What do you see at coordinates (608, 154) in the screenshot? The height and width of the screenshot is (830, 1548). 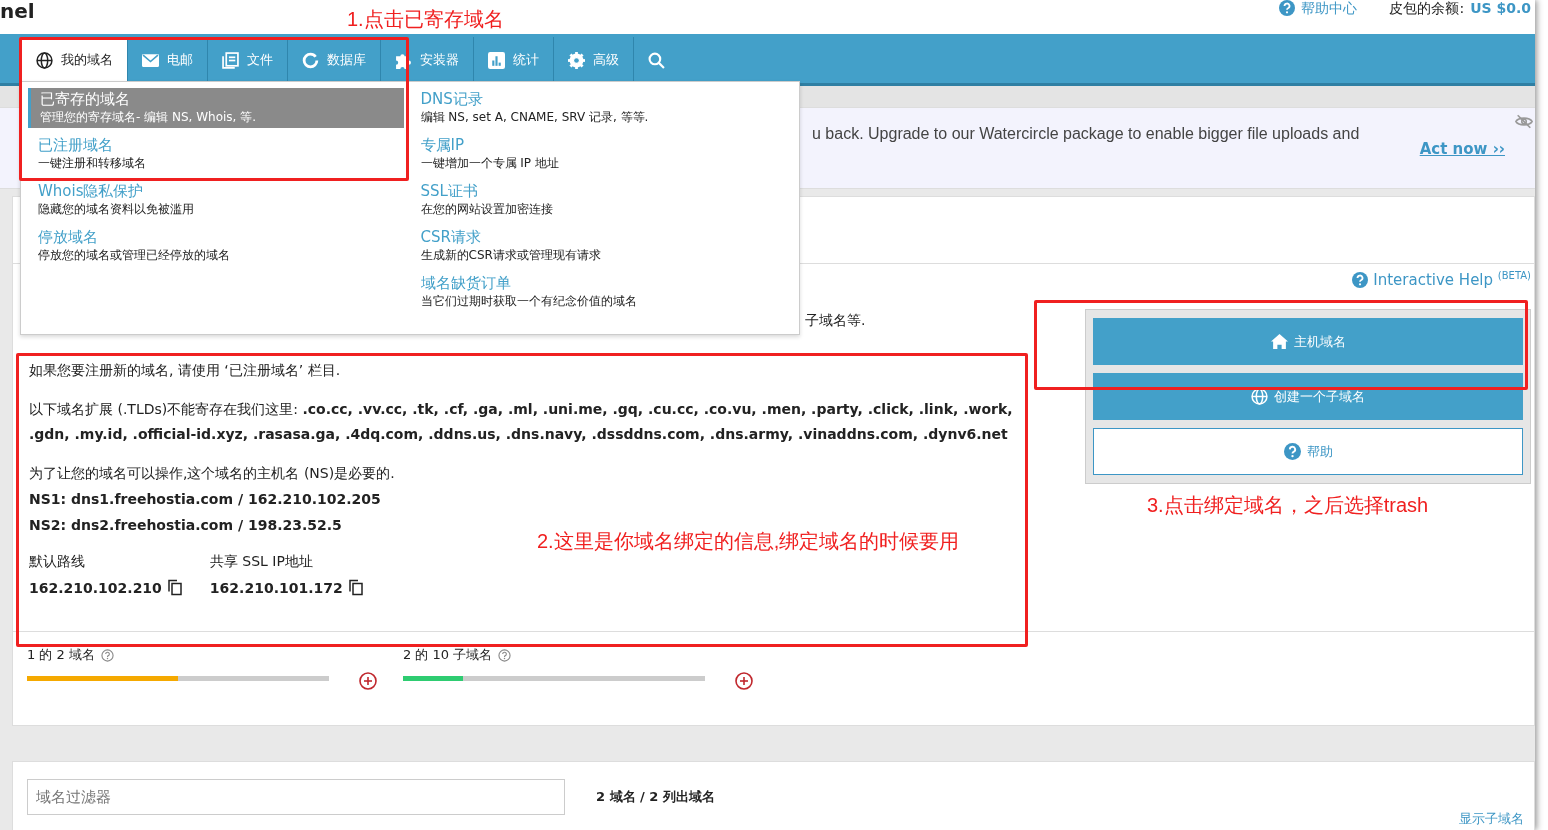 I see `menu-item: 专属IP 一键增加一个专属 IP 地址` at bounding box center [608, 154].